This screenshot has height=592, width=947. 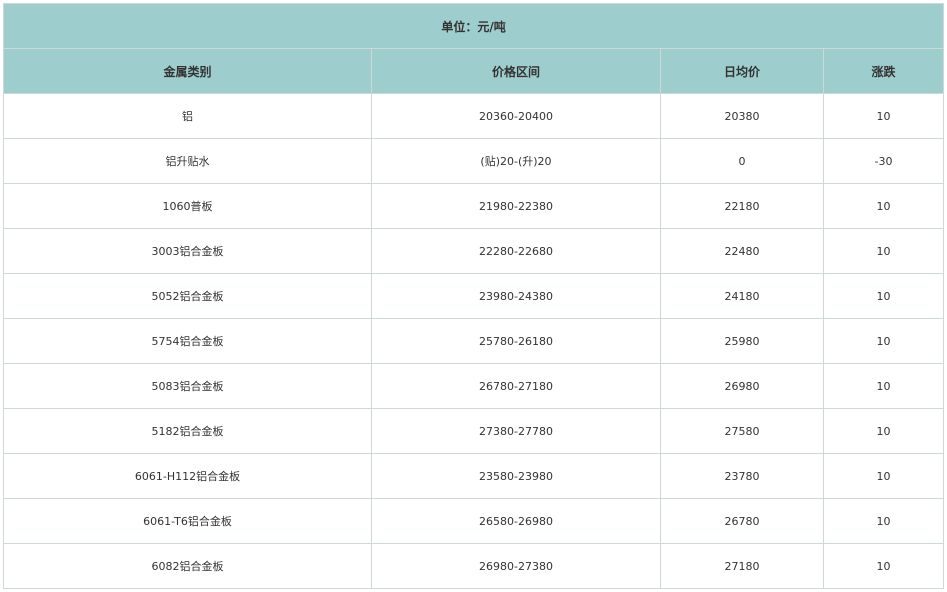 What do you see at coordinates (187, 251) in the screenshot?
I see `cell-category: 3003铝合金板` at bounding box center [187, 251].